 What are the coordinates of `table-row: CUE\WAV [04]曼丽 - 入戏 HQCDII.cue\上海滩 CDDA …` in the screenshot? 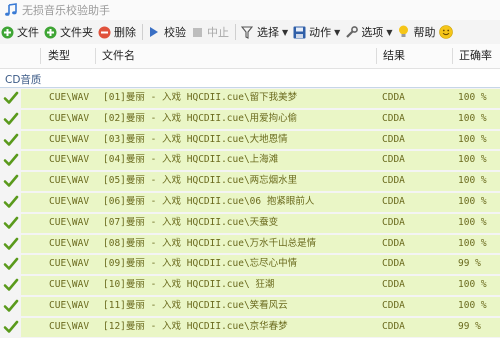 It's located at (250, 160).